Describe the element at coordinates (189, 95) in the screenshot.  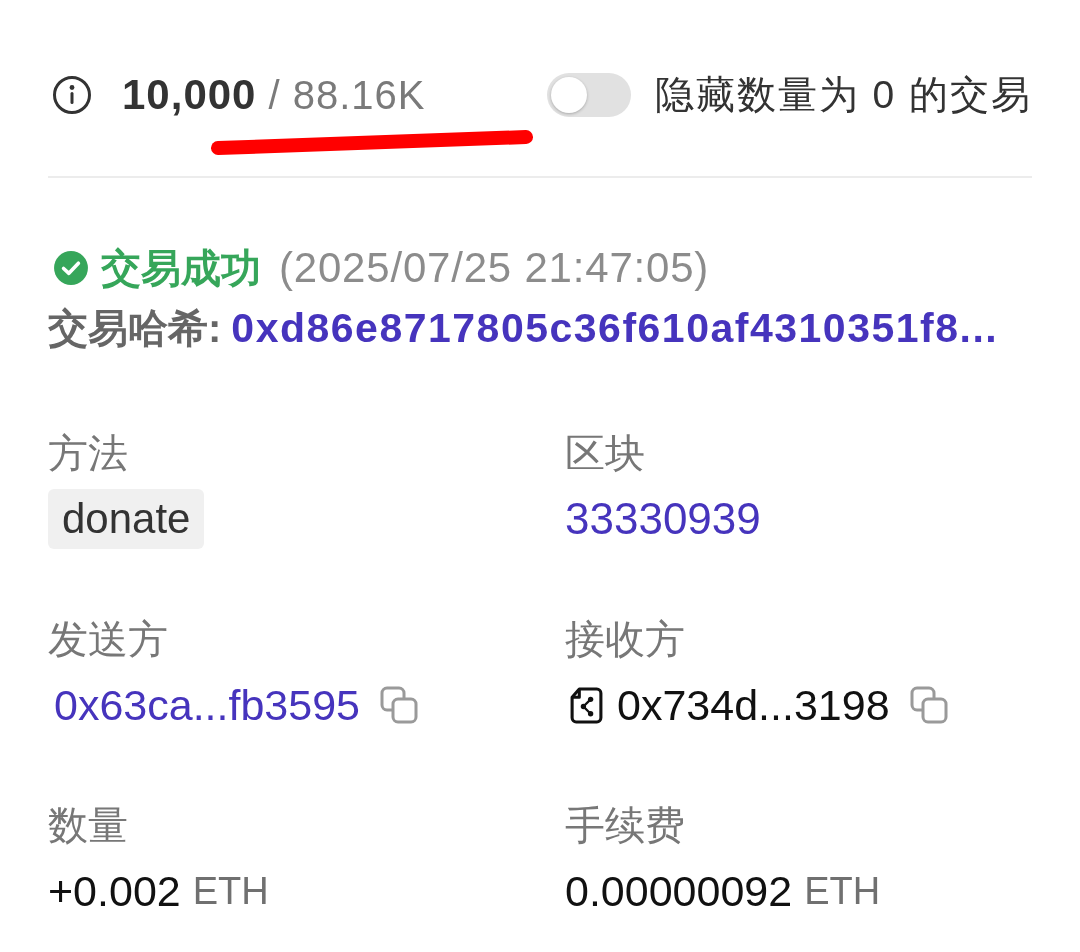
I see `shown-count: 10,000` at that location.